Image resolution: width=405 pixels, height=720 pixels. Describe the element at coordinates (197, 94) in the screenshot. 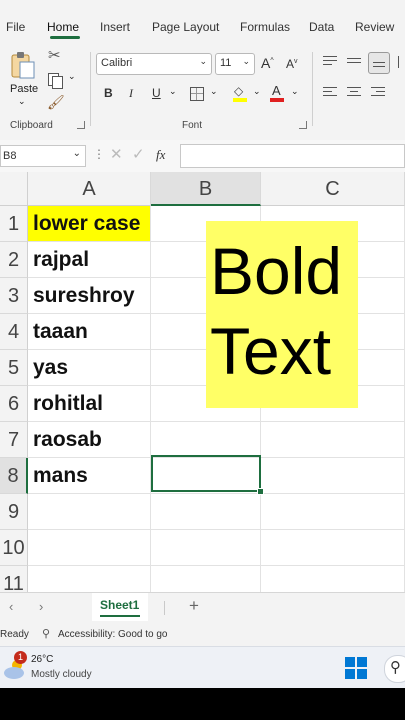

I see `borders-icon` at that location.